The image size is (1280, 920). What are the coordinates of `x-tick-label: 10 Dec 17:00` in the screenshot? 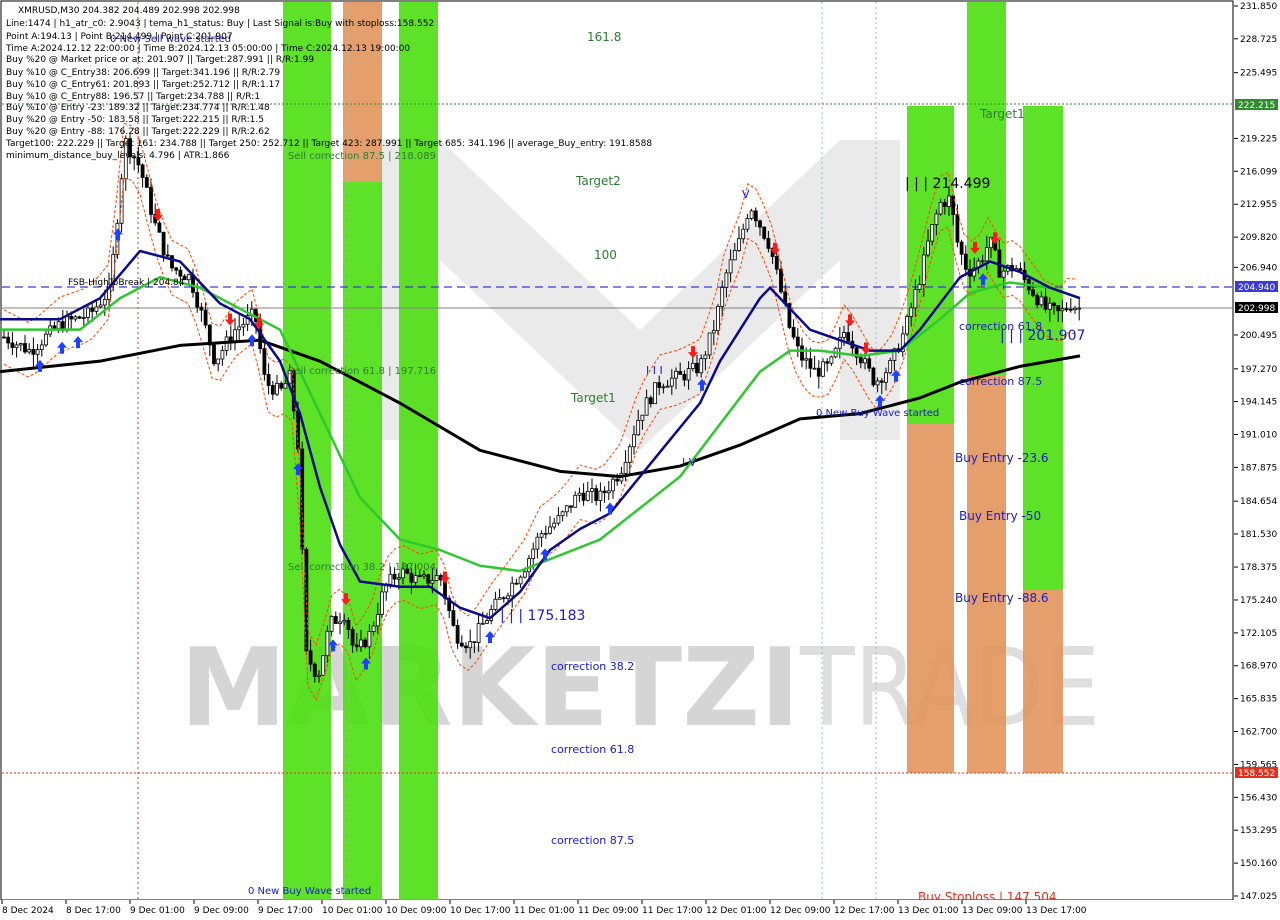 It's located at (480, 911).